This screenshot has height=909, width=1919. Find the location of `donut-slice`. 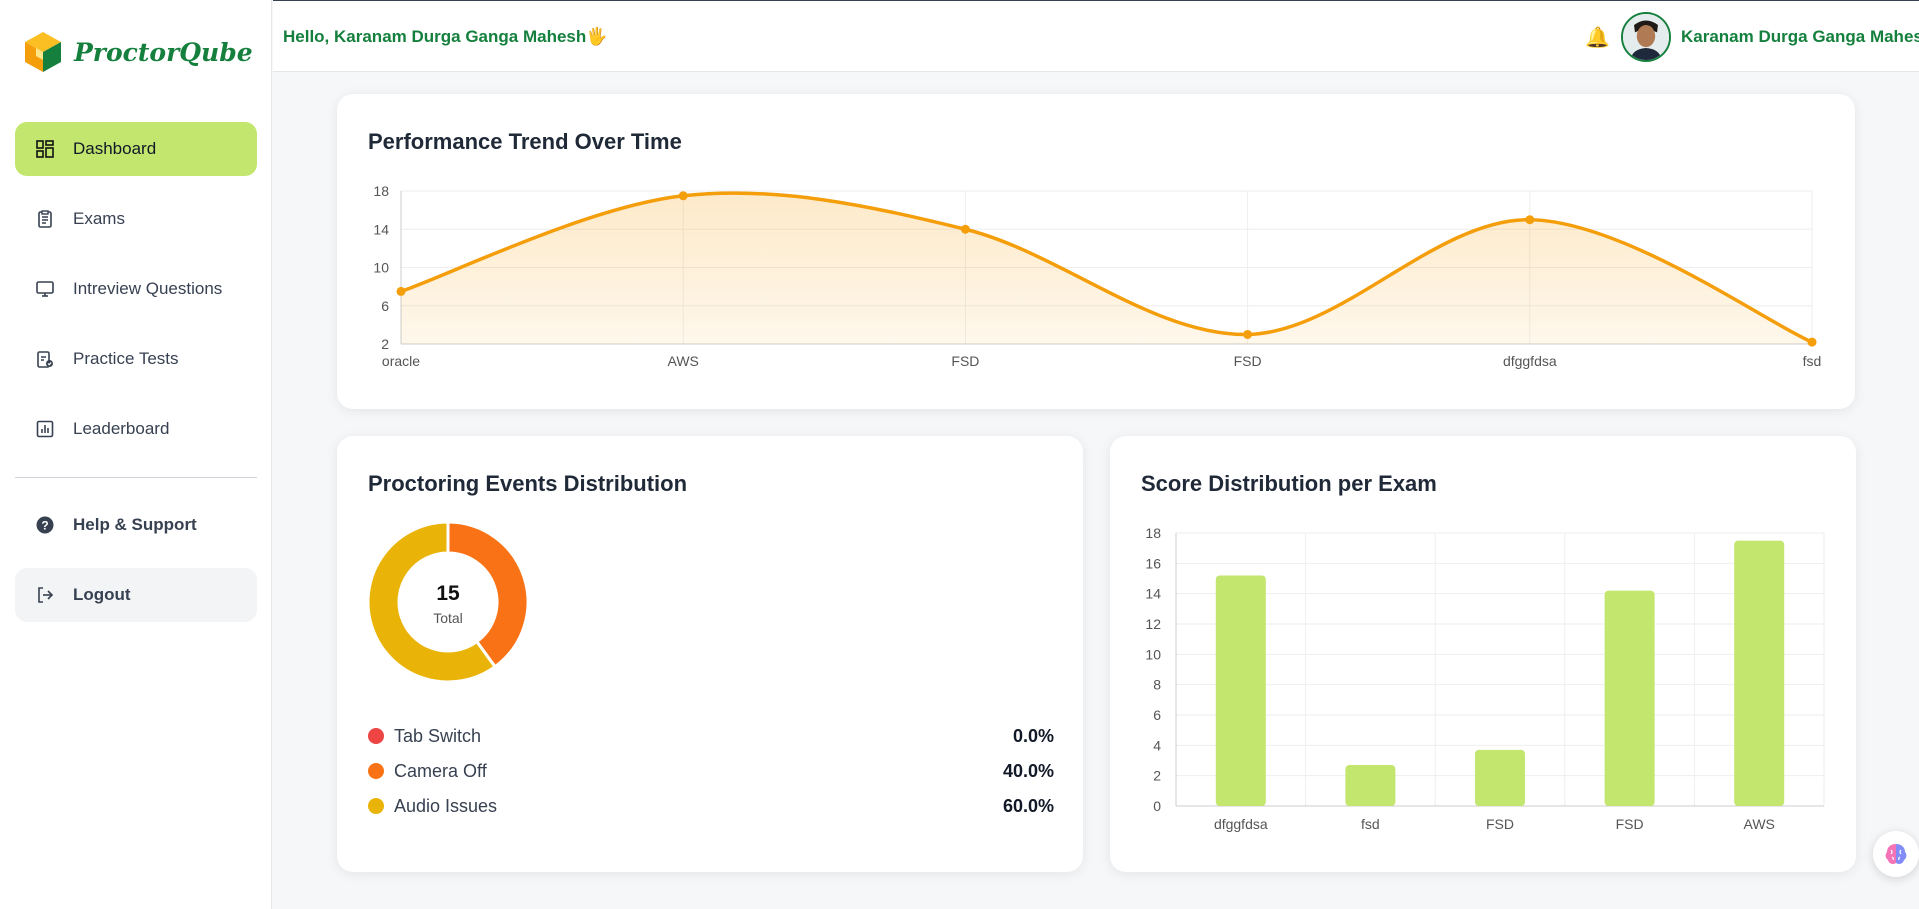

donut-slice is located at coordinates (488, 594).